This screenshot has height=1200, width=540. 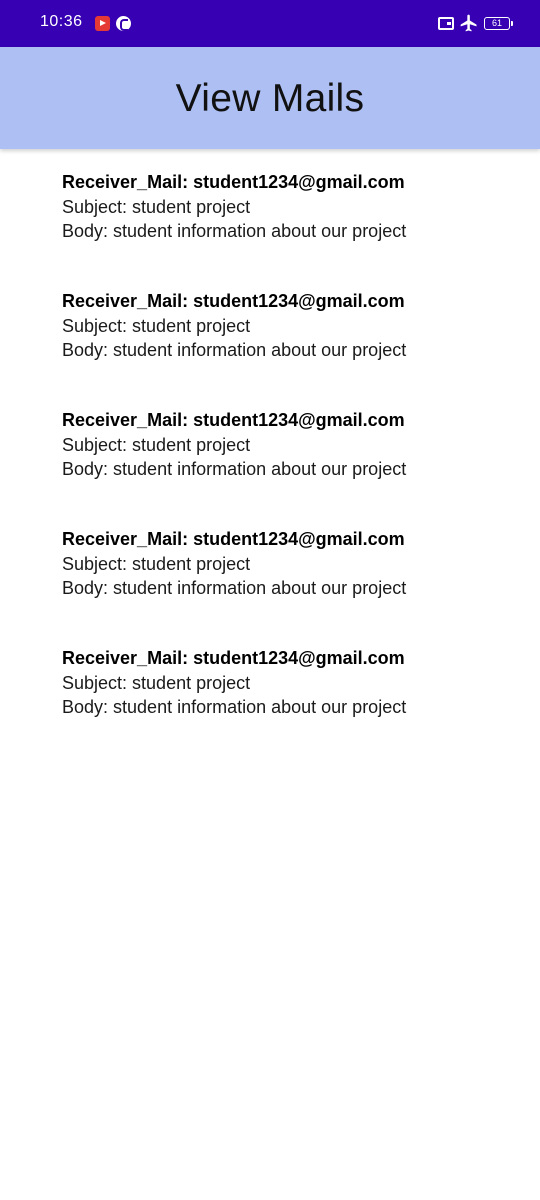 What do you see at coordinates (123, 23) in the screenshot?
I see `phone-icon` at bounding box center [123, 23].